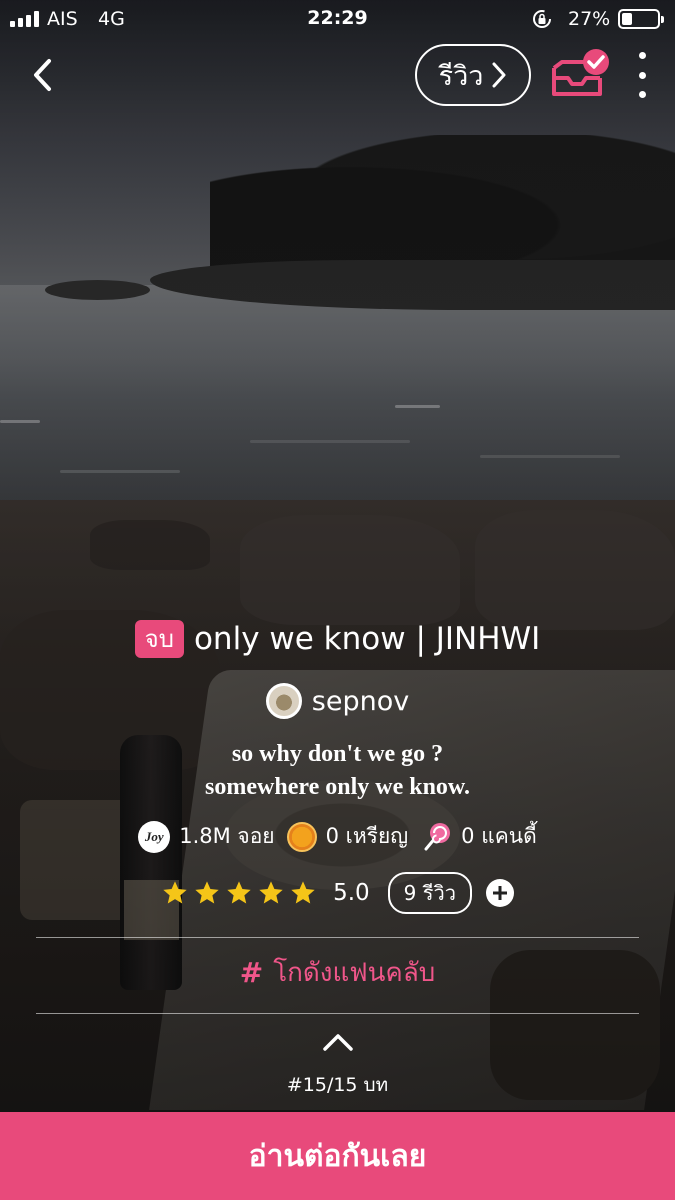 The width and height of the screenshot is (675, 1200). Describe the element at coordinates (337, 754) in the screenshot. I see `tagline-line-1: so why don't we go ?` at that location.